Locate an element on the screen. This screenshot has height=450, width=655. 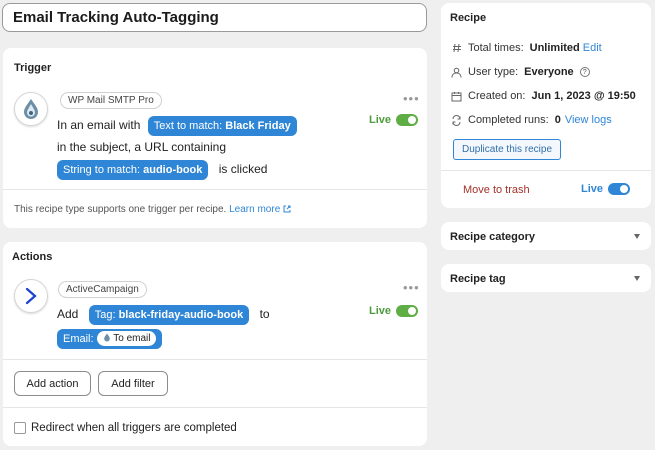
duplicate-recipe-button: Duplicate this recipe is located at coordinates (507, 149).